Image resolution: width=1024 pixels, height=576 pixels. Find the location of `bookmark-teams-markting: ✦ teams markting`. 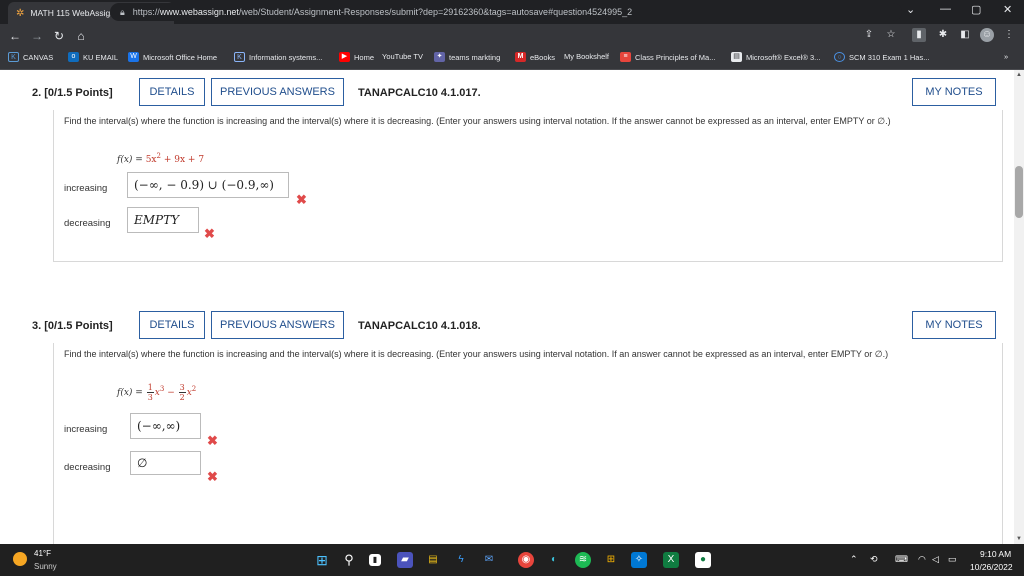

bookmark-teams-markting: ✦ teams markting is located at coordinates (467, 57).